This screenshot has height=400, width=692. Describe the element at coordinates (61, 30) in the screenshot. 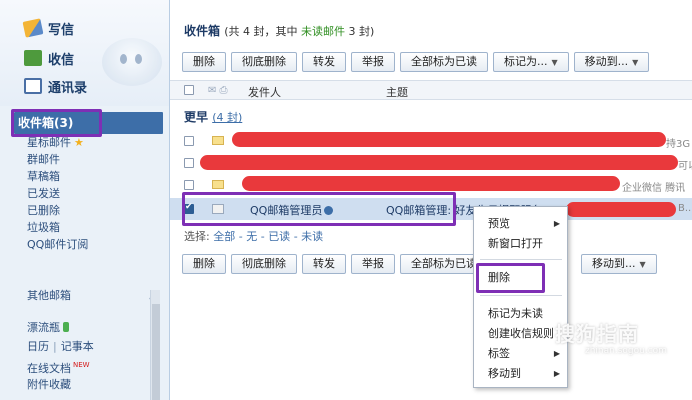

I see `write-label: 写信` at that location.